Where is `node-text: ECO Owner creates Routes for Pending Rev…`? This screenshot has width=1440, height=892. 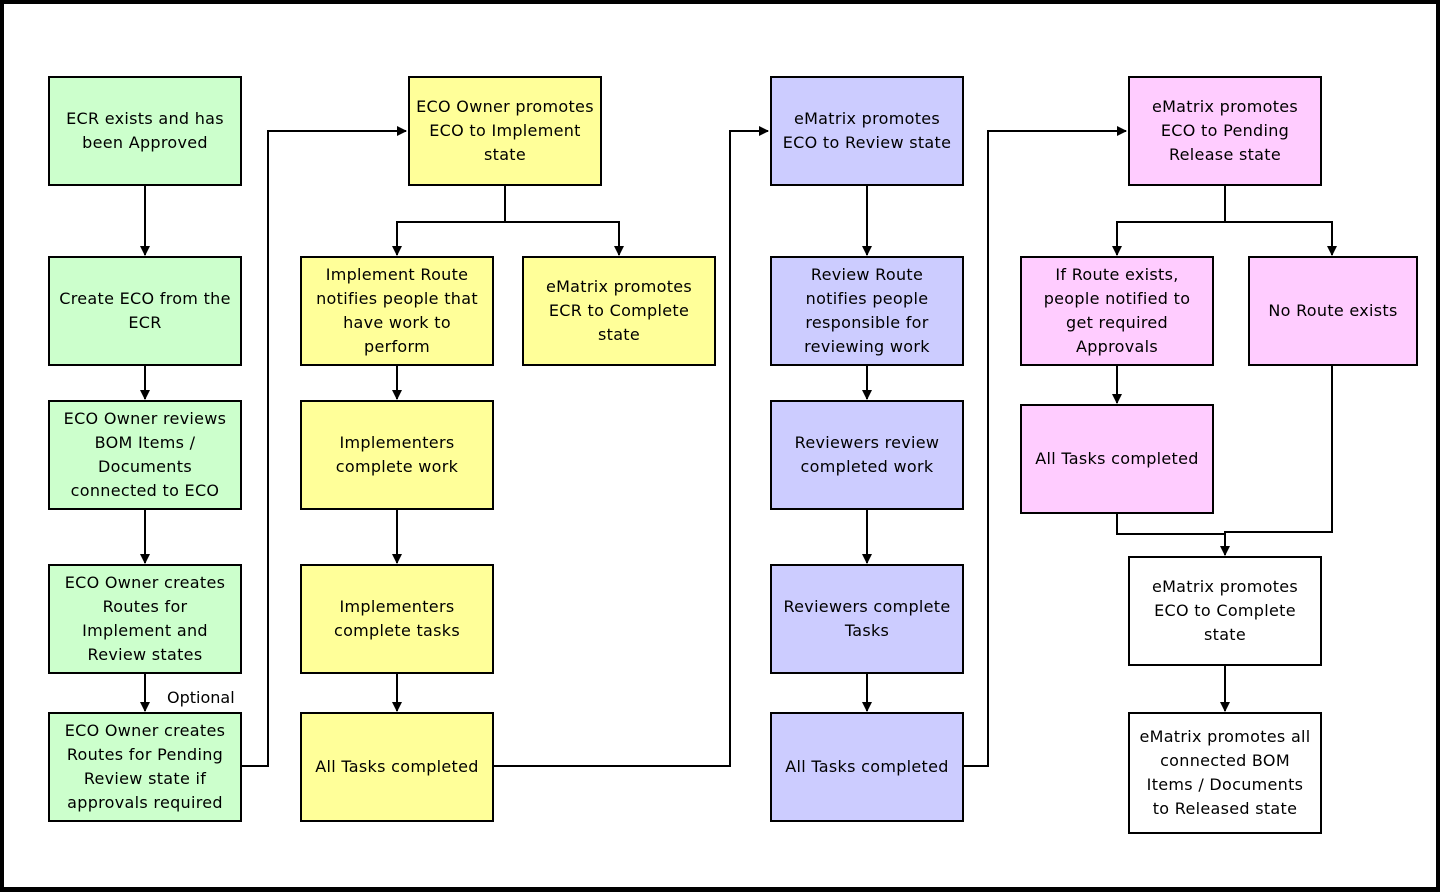 node-text: ECO Owner creates Routes for Pending Rev… is located at coordinates (145, 766).